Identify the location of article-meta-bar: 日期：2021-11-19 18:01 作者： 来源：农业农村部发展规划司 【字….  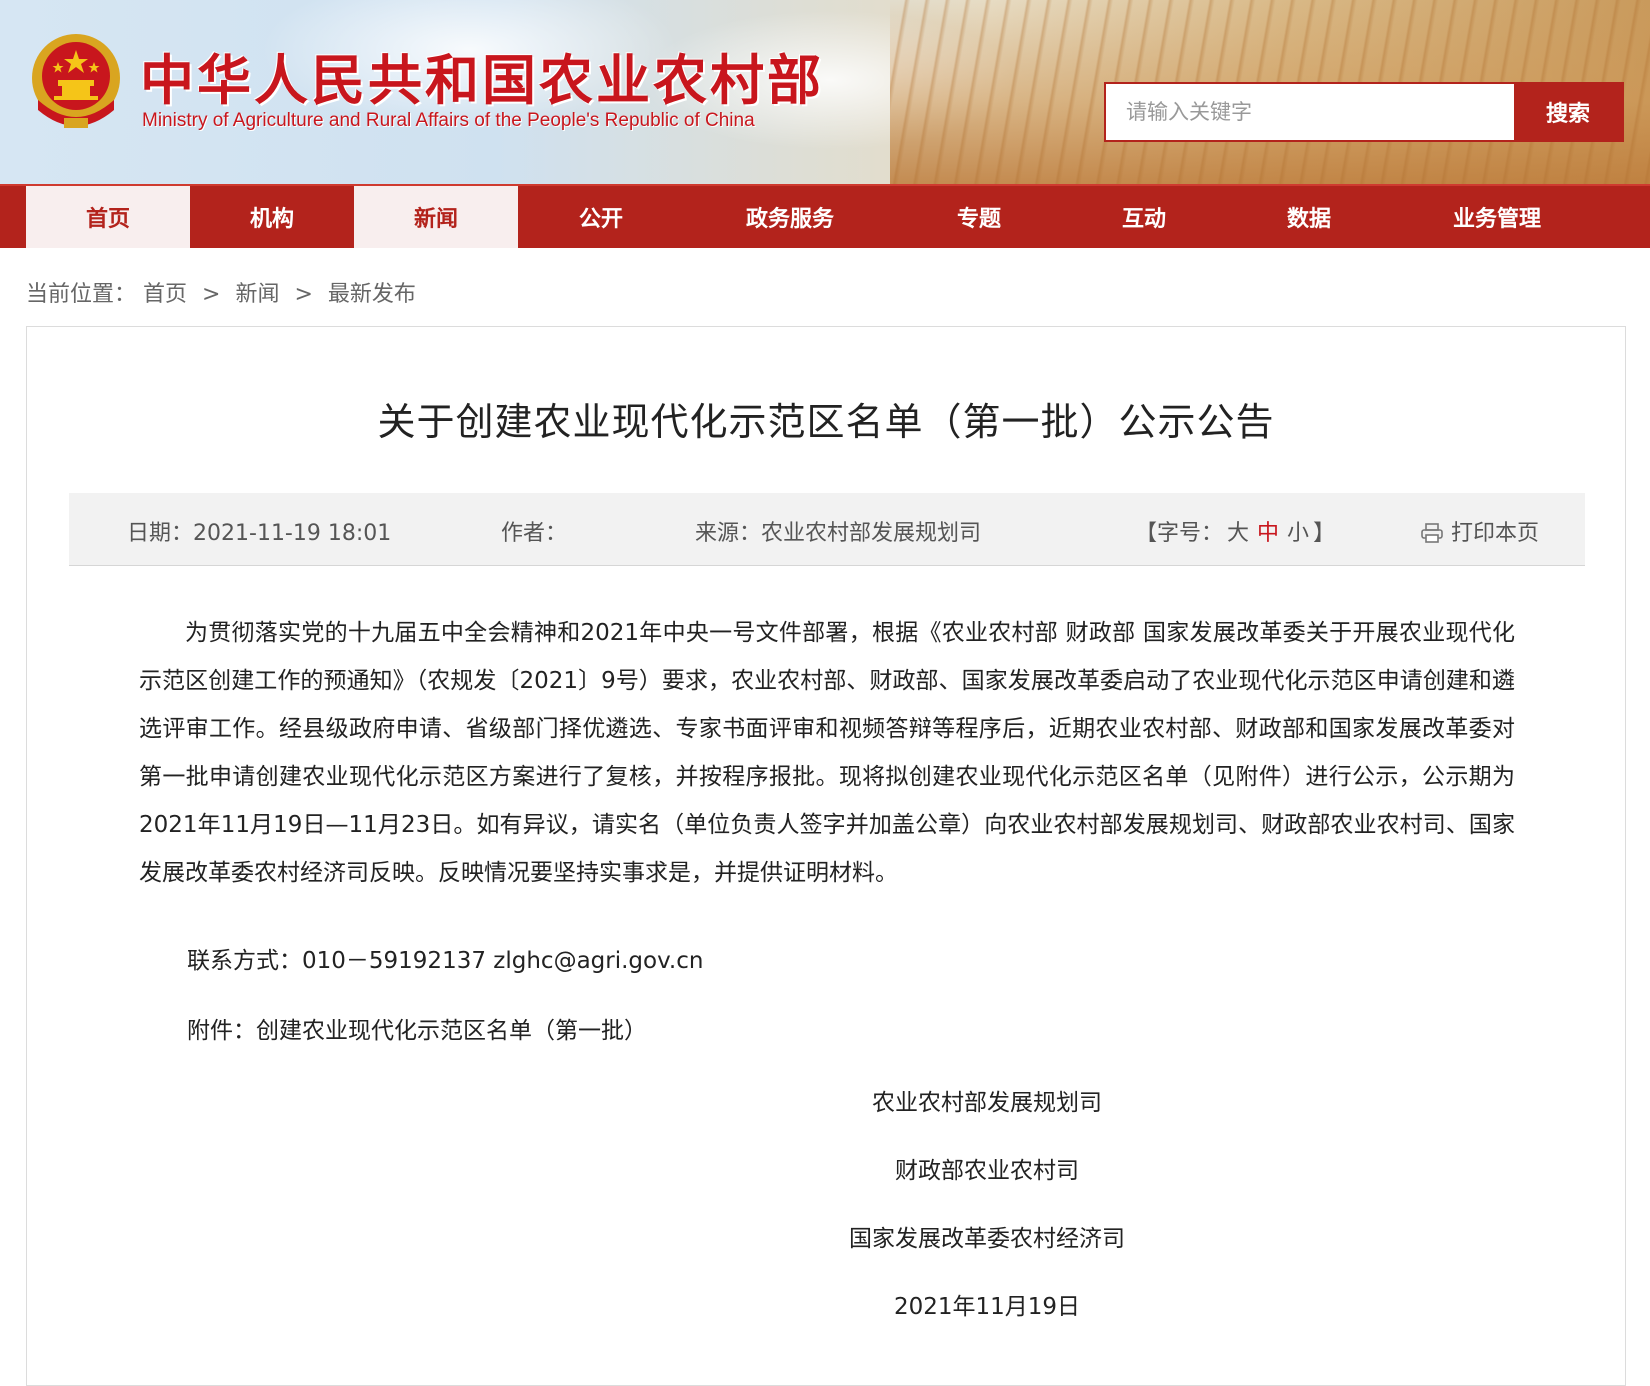
(827, 529).